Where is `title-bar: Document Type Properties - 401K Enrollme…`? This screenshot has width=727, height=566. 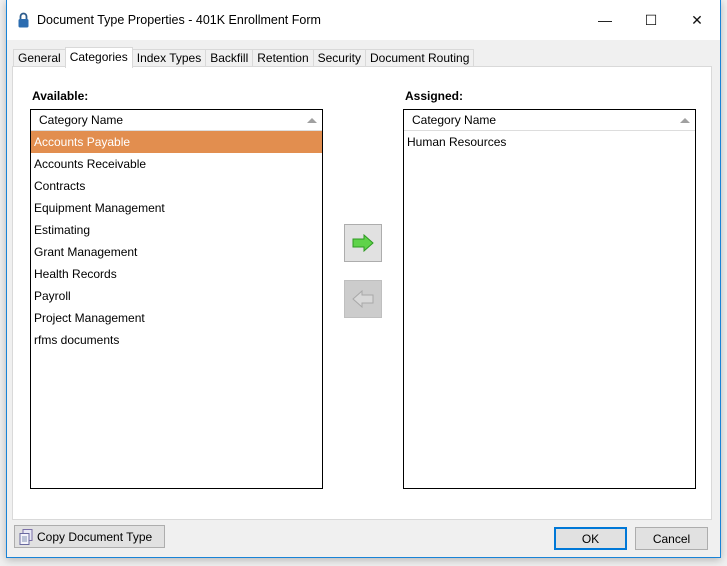
title-bar: Document Type Properties - 401K Enrollme… is located at coordinates (363, 20).